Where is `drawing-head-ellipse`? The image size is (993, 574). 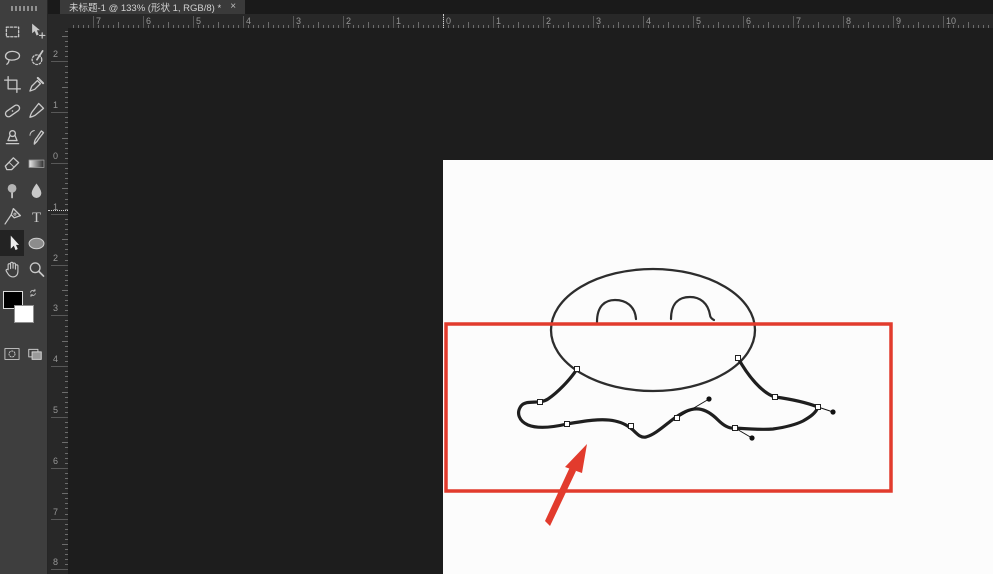
drawing-head-ellipse is located at coordinates (653, 330).